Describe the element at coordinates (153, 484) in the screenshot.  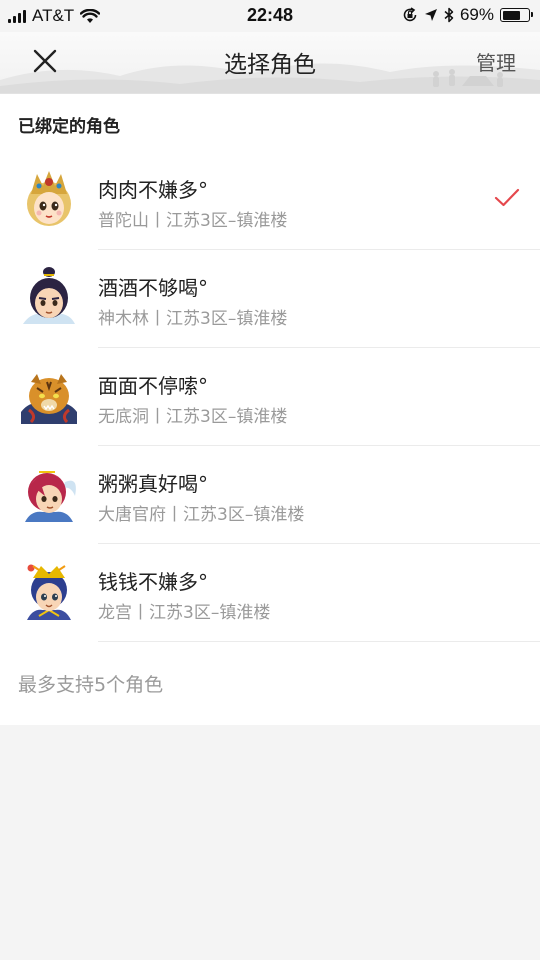
I see `role-name: 粥粥真好喝°` at that location.